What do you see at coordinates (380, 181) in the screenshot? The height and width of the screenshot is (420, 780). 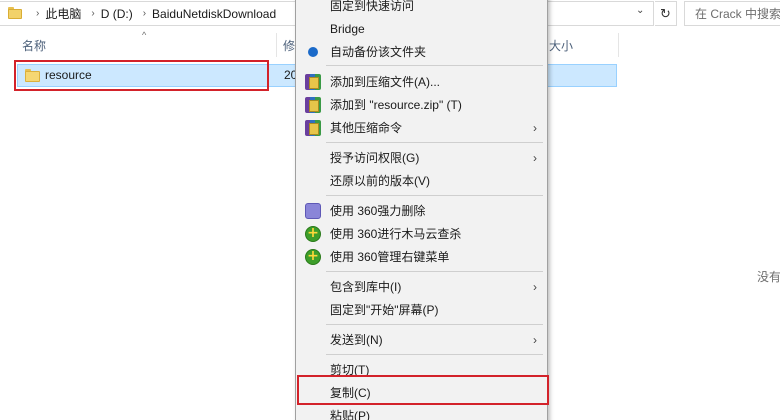 I see `menu-item-label: 还原以前的版本(V)` at bounding box center [380, 181].